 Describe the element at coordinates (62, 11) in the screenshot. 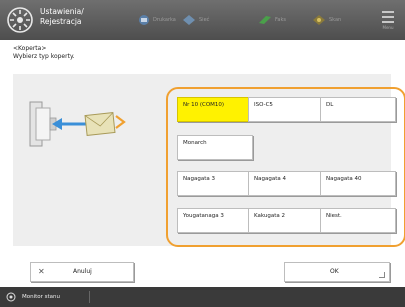

I see `app-title-line-1: Ustawienia/` at that location.